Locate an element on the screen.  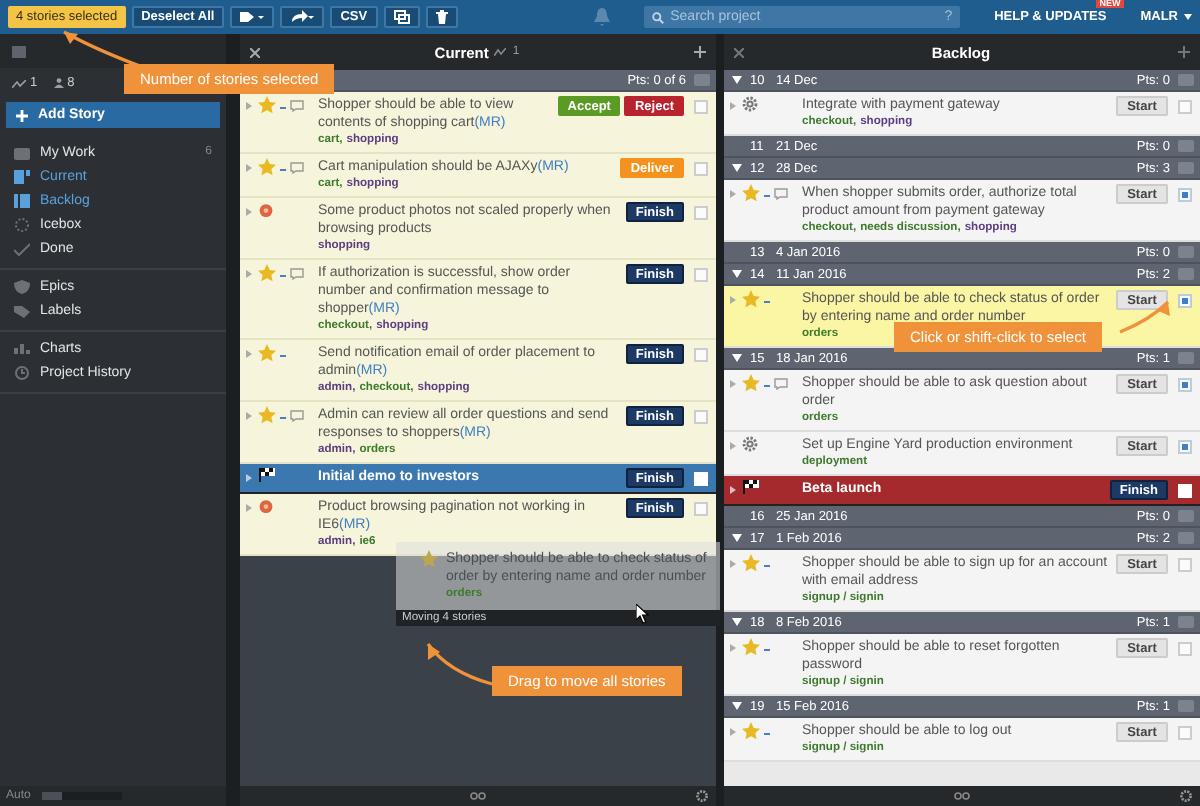
trash-icon is located at coordinates (441, 17).